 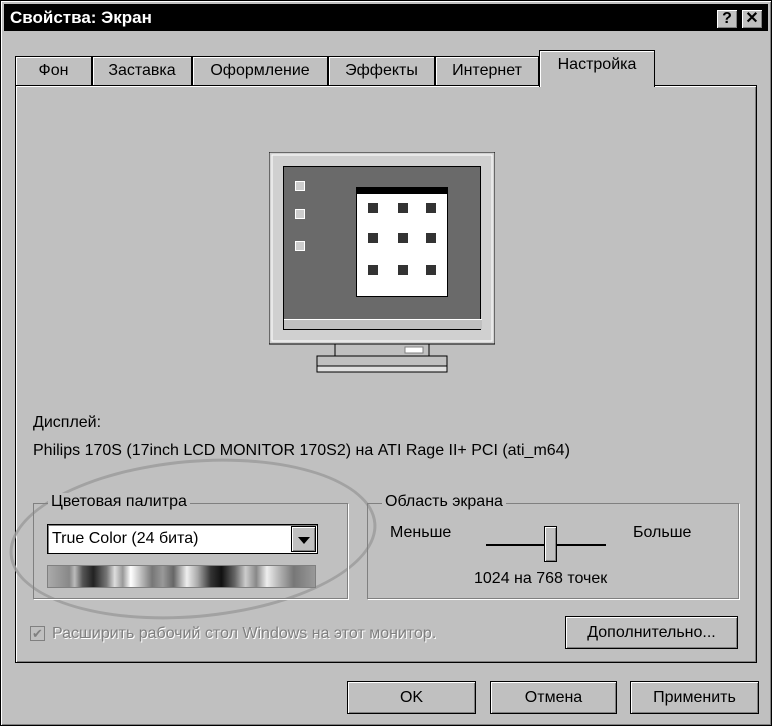 What do you see at coordinates (67, 422) in the screenshot?
I see `display-label: Дисплей:` at bounding box center [67, 422].